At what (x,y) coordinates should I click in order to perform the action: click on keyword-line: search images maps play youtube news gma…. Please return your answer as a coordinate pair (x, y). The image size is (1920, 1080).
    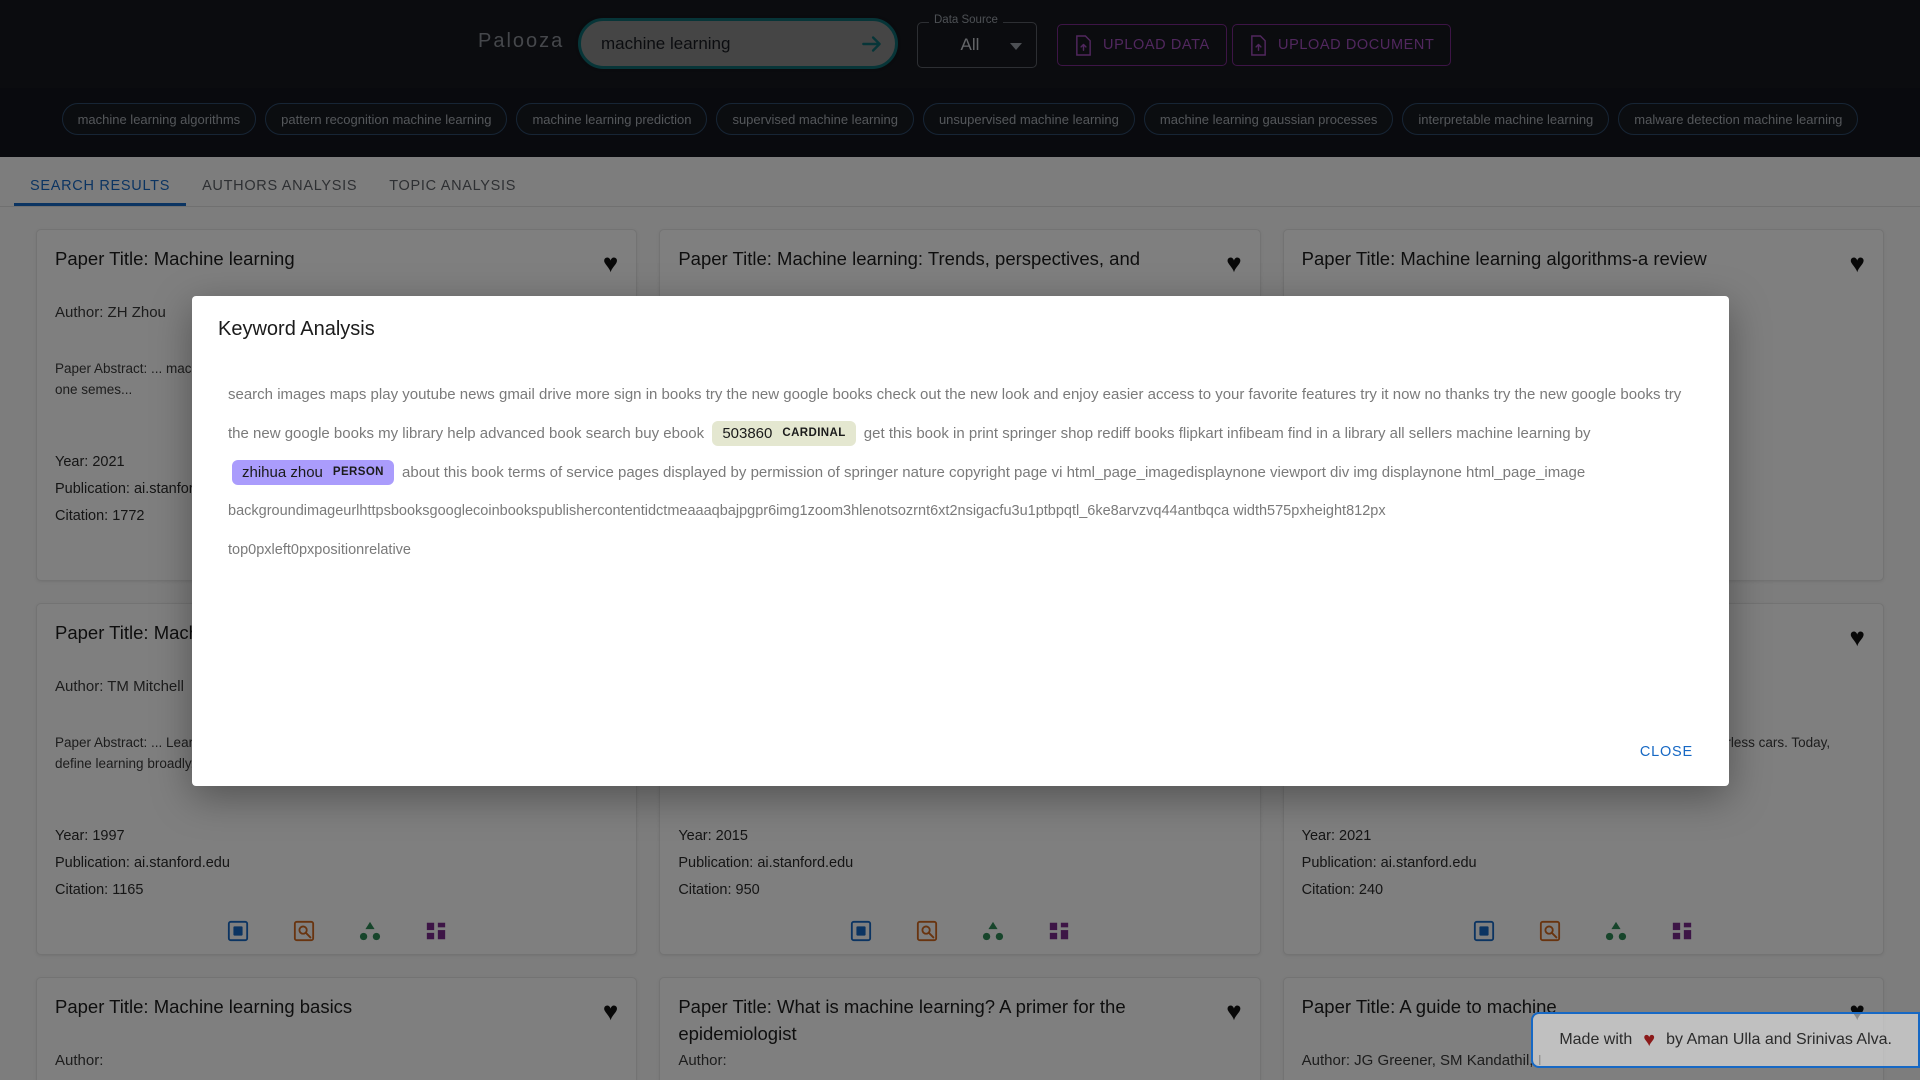
    Looking at the image, I should click on (960, 433).